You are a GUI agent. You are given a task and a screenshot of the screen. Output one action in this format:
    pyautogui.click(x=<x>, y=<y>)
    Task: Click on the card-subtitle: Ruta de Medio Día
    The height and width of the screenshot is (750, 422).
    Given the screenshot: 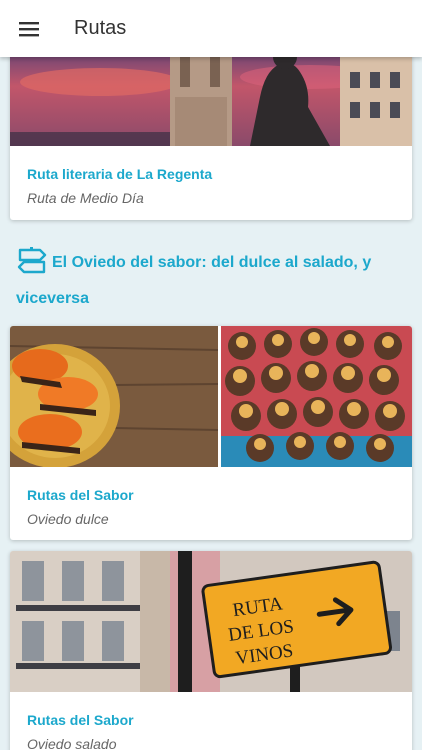 What is the action you would take?
    pyautogui.click(x=85, y=198)
    